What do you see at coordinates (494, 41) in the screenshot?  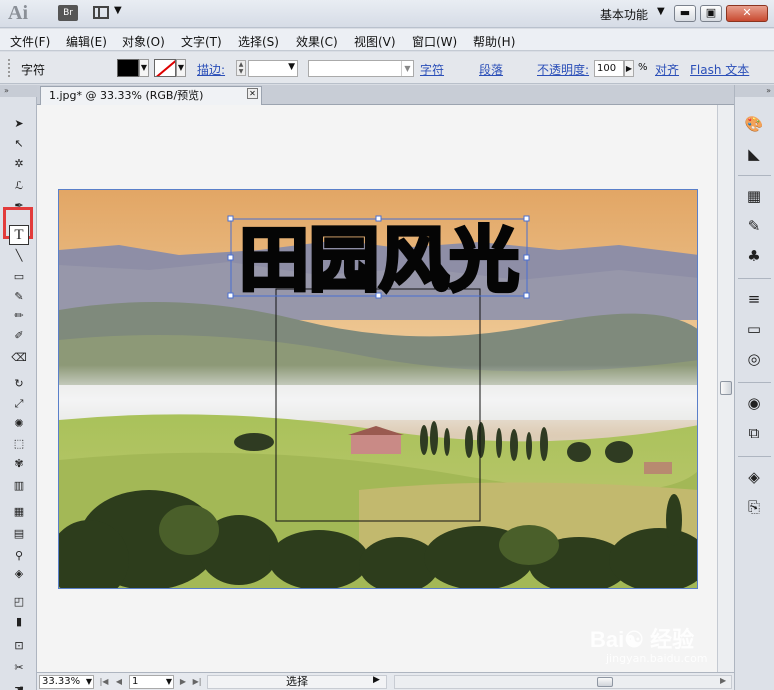 I see `menu-help: 帮助(H)` at bounding box center [494, 41].